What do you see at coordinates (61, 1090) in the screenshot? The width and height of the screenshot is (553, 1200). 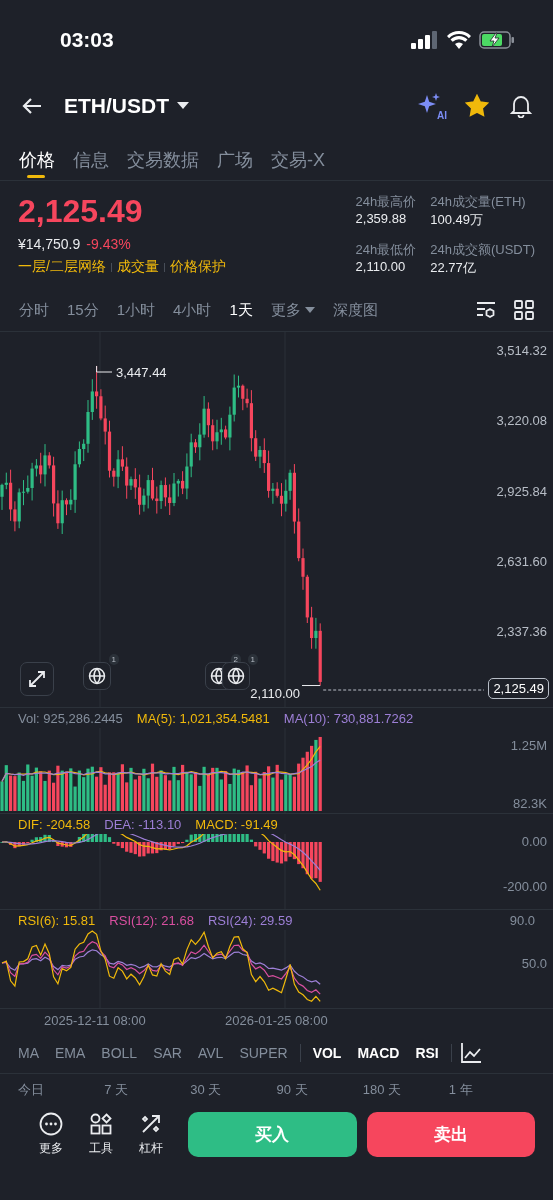 I see `range-option: 今日` at bounding box center [61, 1090].